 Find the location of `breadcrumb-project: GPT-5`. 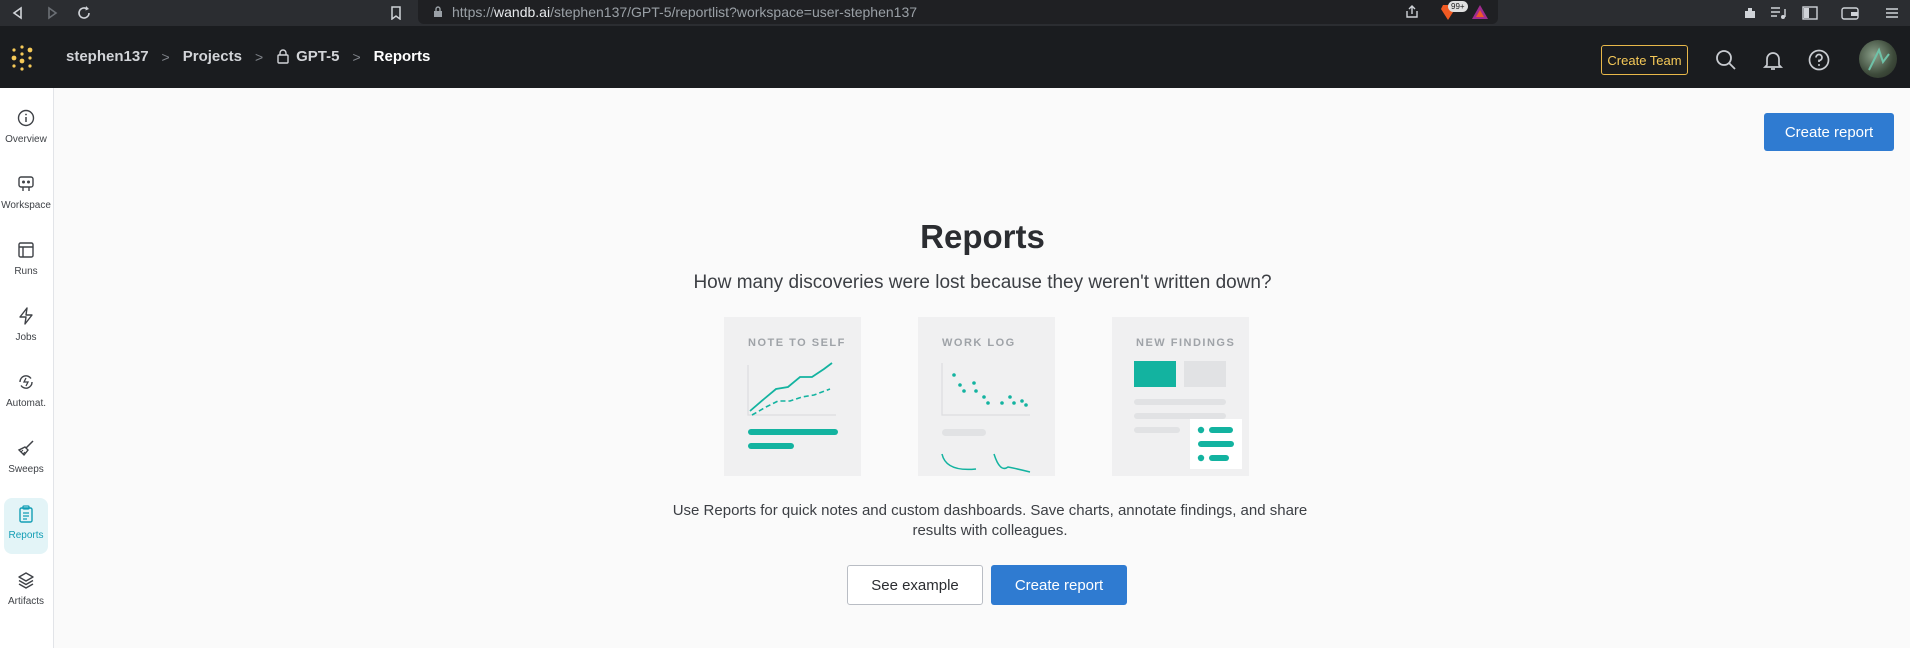

breadcrumb-project: GPT-5 is located at coordinates (317, 56).